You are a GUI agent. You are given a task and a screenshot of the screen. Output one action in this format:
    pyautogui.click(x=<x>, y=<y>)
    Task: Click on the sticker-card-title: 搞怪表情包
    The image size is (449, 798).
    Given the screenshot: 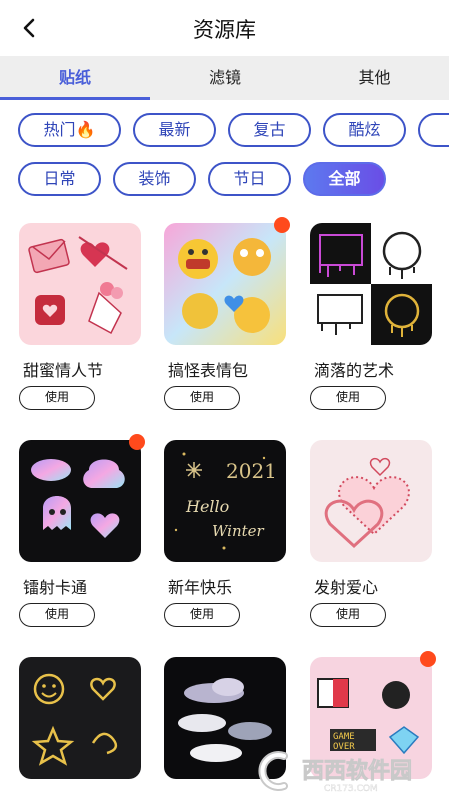 What is the action you would take?
    pyautogui.click(x=208, y=370)
    